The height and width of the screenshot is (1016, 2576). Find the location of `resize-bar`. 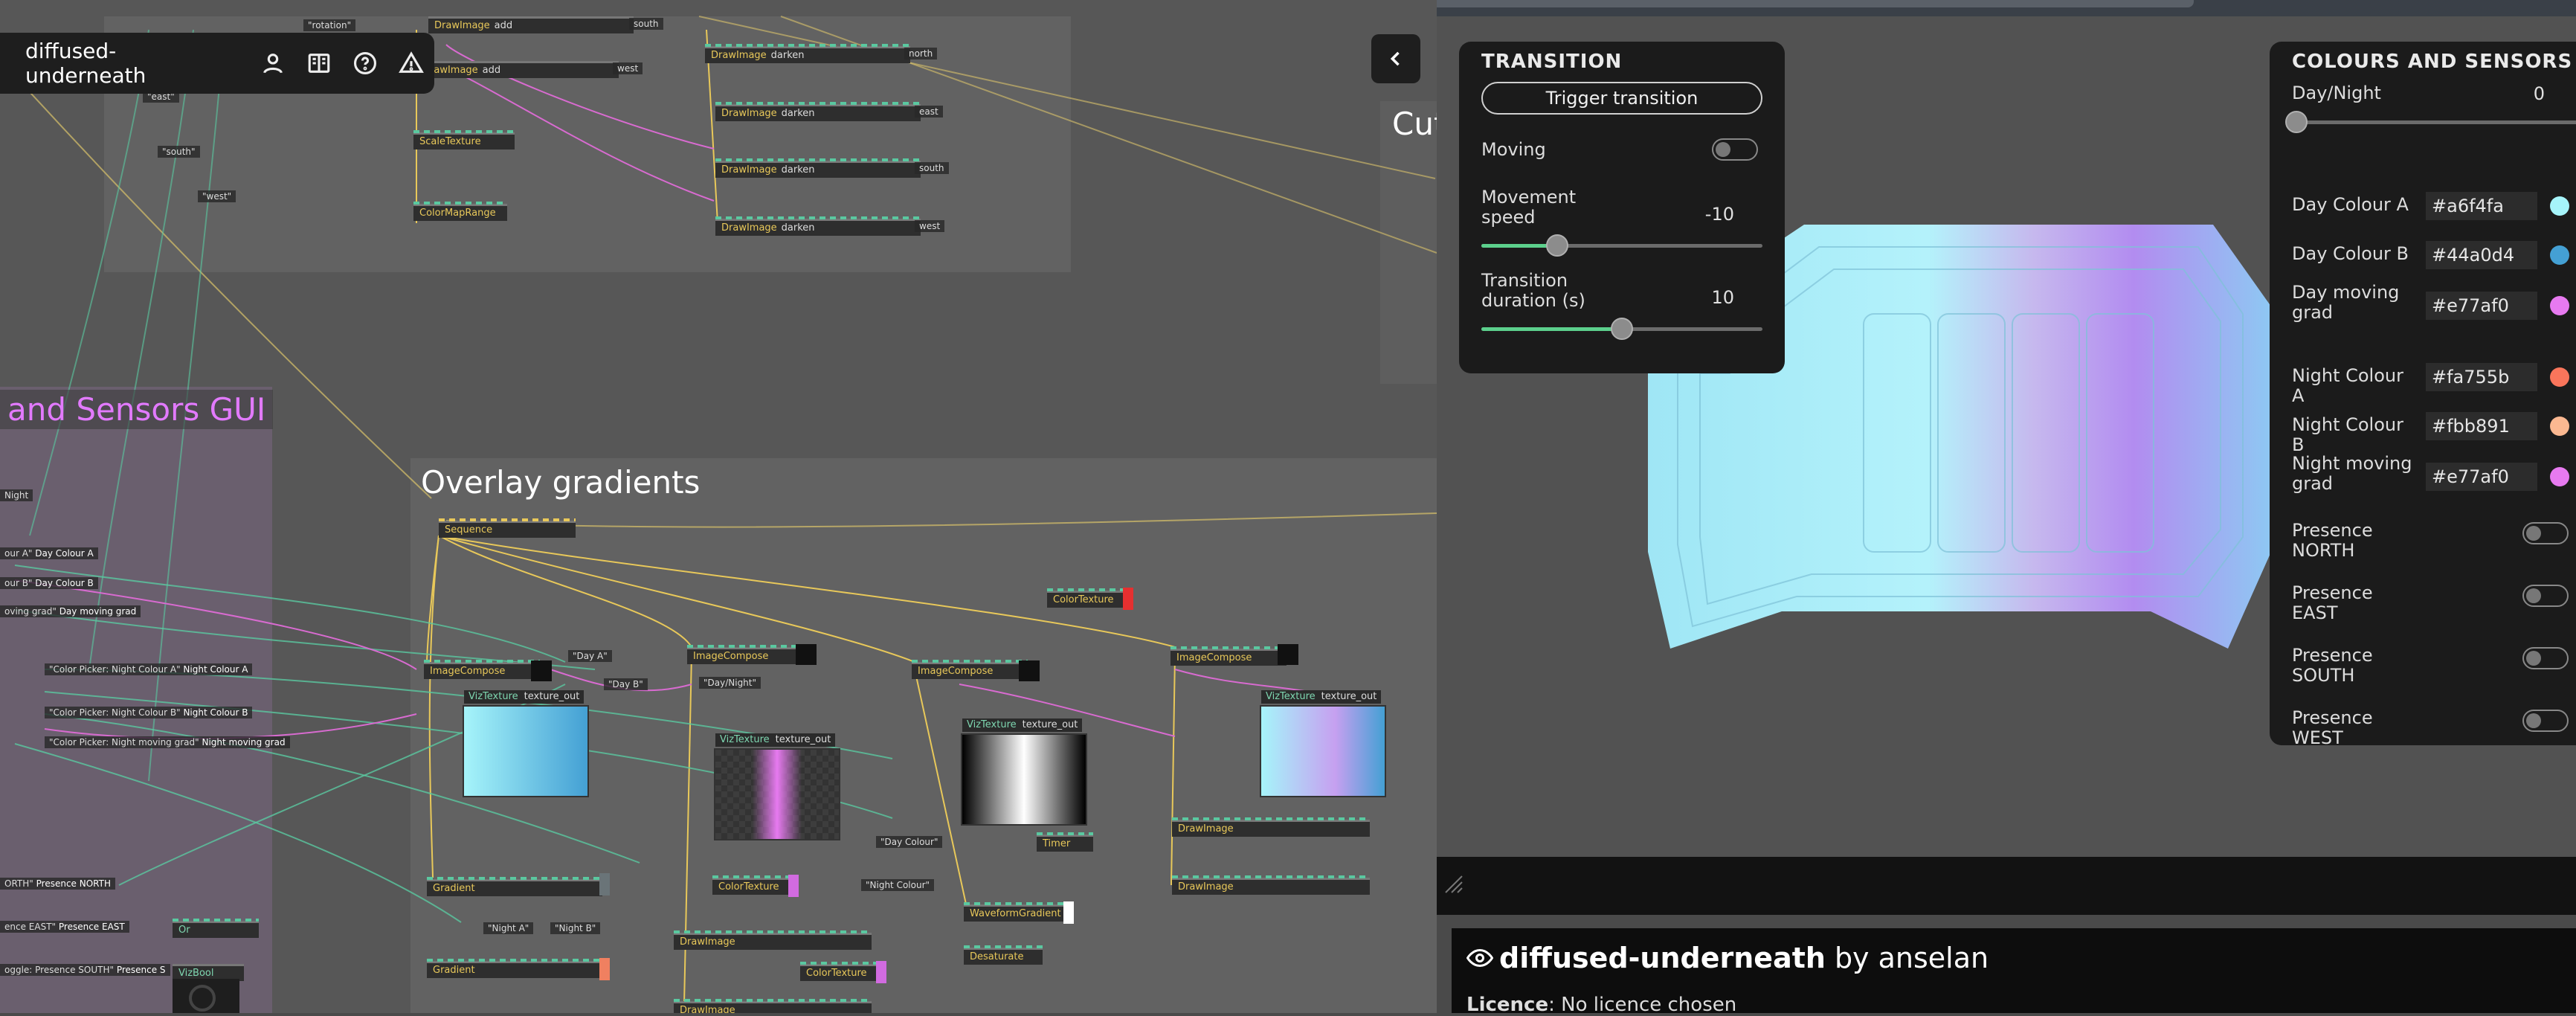

resize-bar is located at coordinates (2006, 886).